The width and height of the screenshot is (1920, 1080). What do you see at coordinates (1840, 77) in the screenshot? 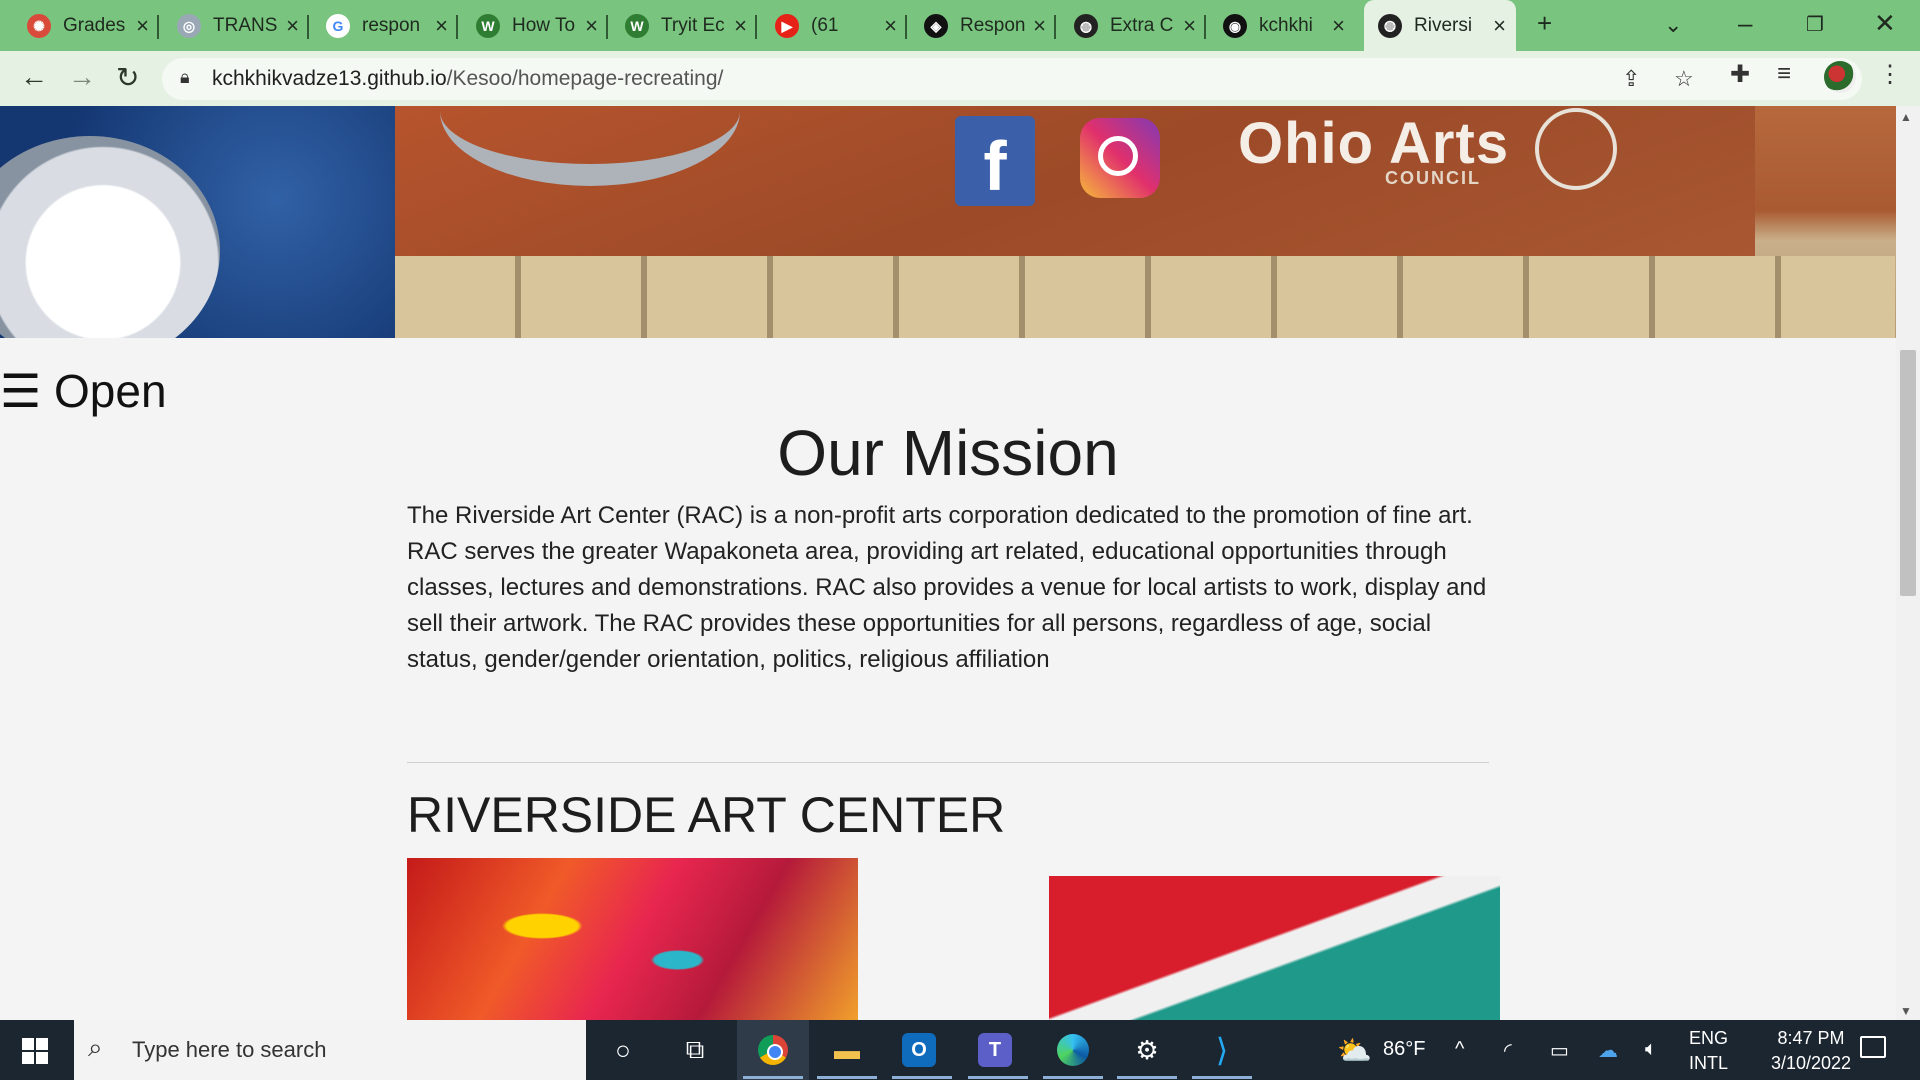
I see `profile-avatar` at bounding box center [1840, 77].